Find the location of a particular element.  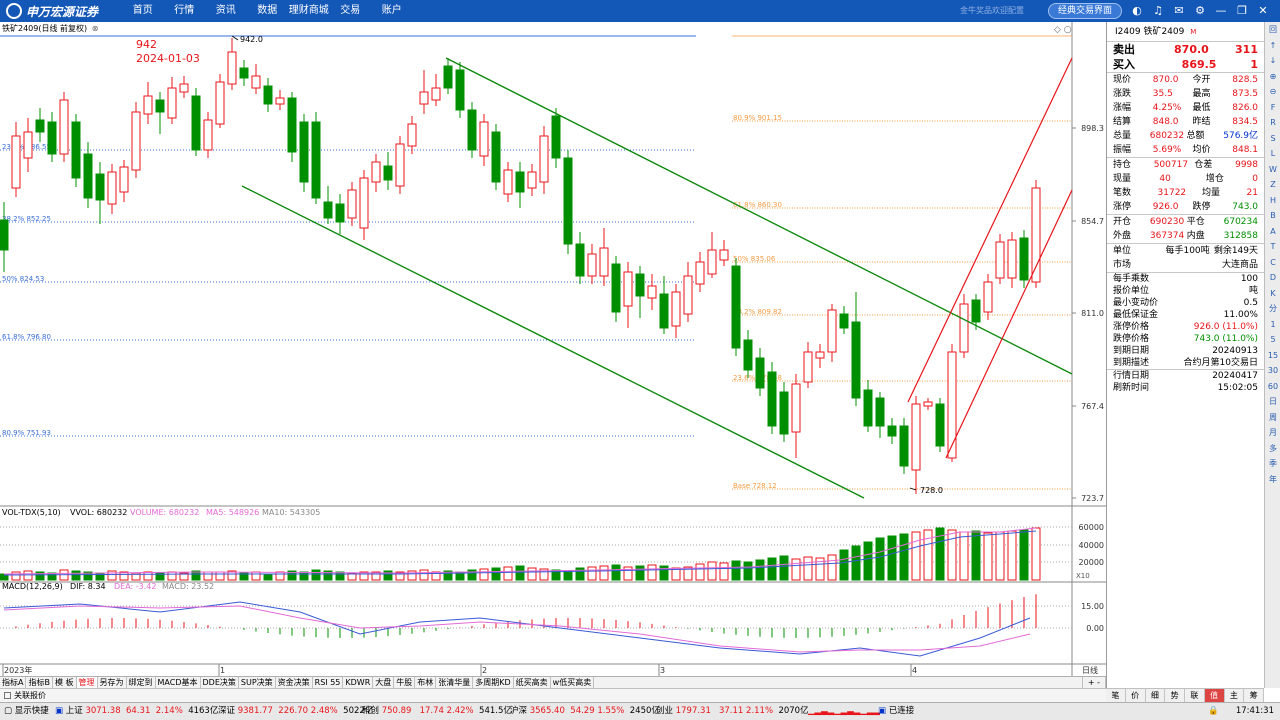

menu-wealth-mall: 理财商城 is located at coordinates (309, 11).